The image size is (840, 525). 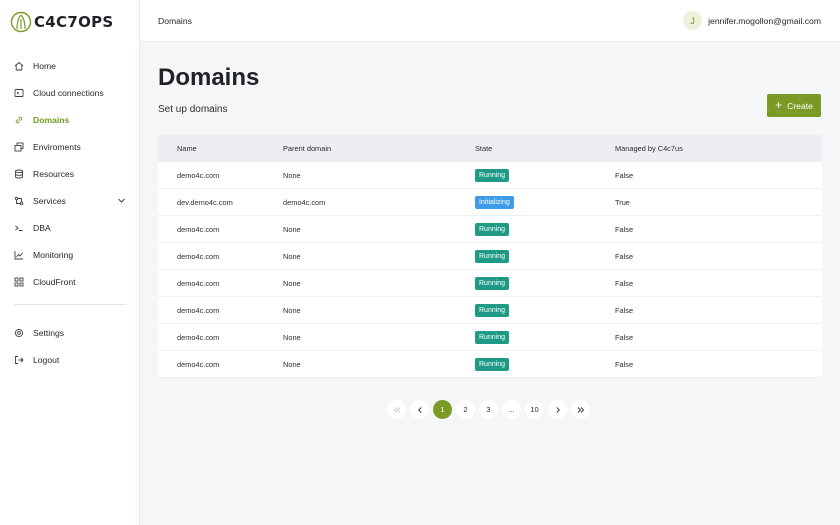 I want to click on sidebar-item-resources: Resources, so click(x=70, y=173).